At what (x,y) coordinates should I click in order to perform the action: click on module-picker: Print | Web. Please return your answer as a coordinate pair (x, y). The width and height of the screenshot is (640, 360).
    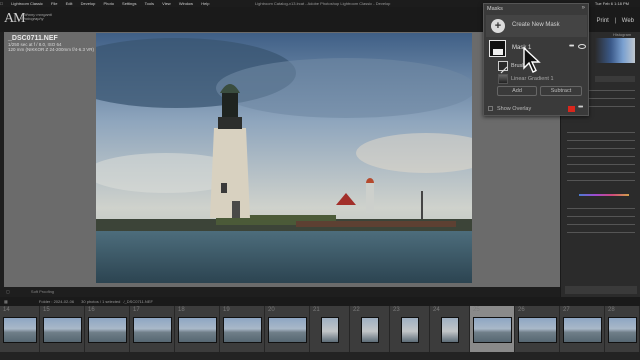
    Looking at the image, I should click on (613, 21).